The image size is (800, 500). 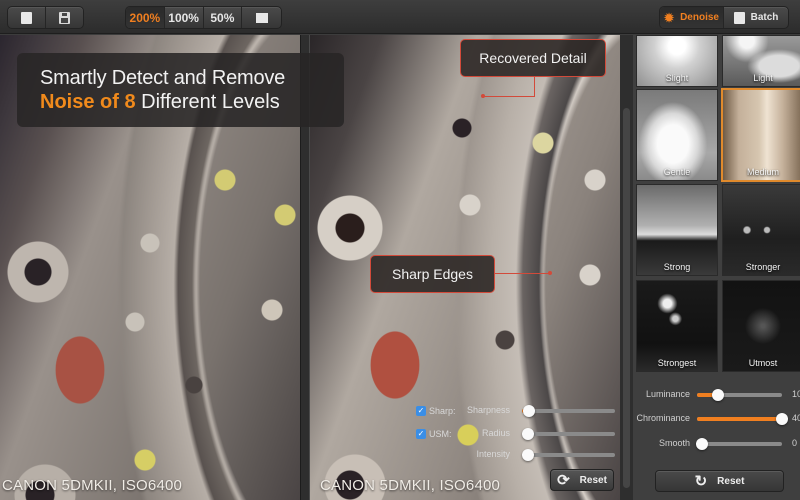 I want to click on chrominance-slider, so click(x=742, y=419).